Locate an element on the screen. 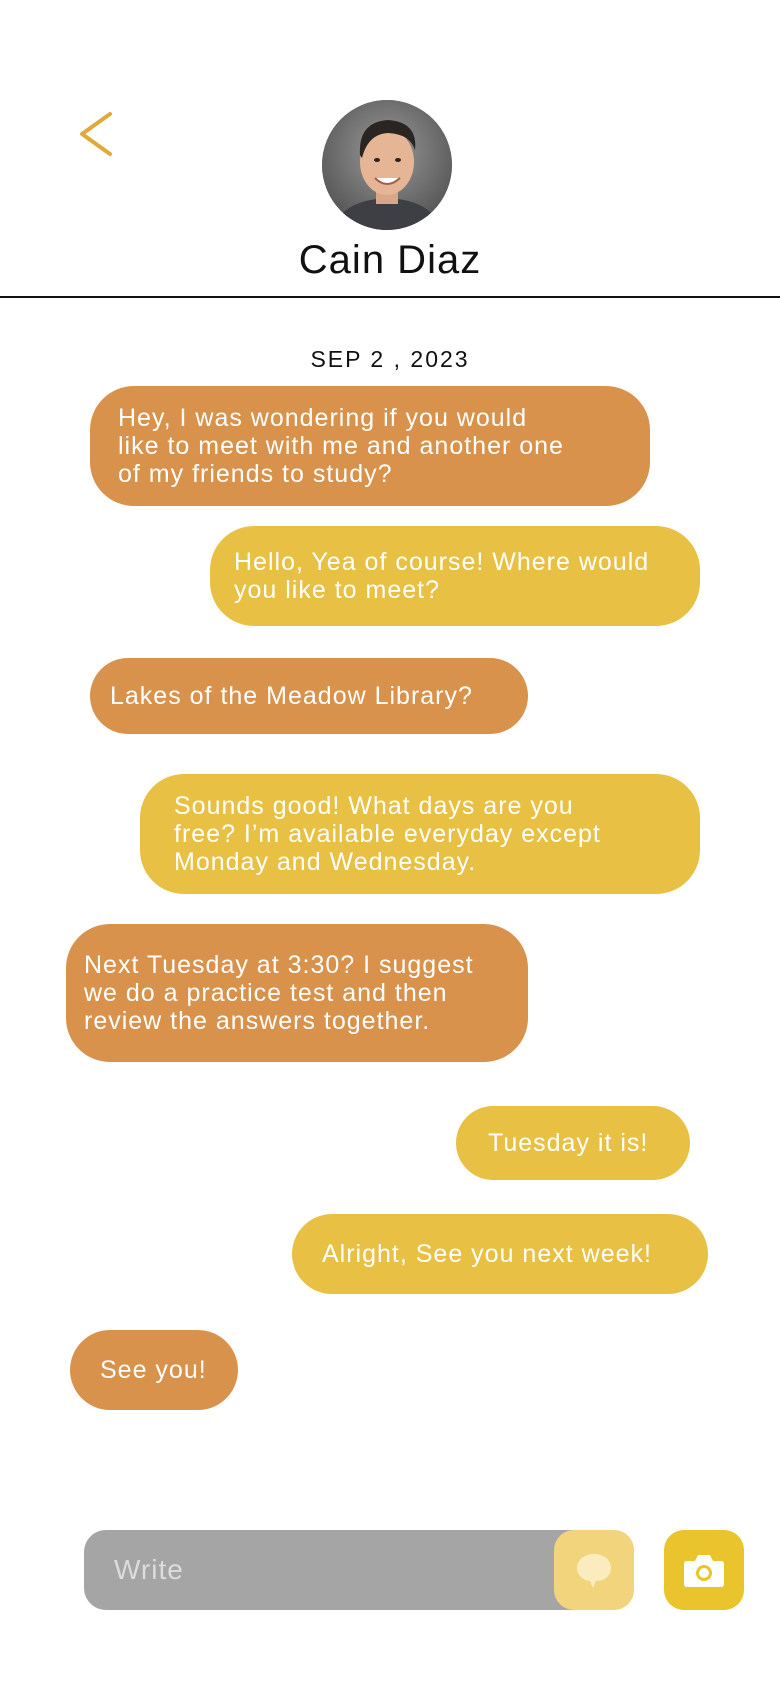 The image size is (780, 1688). speech-bubble-icon is located at coordinates (594, 1571).